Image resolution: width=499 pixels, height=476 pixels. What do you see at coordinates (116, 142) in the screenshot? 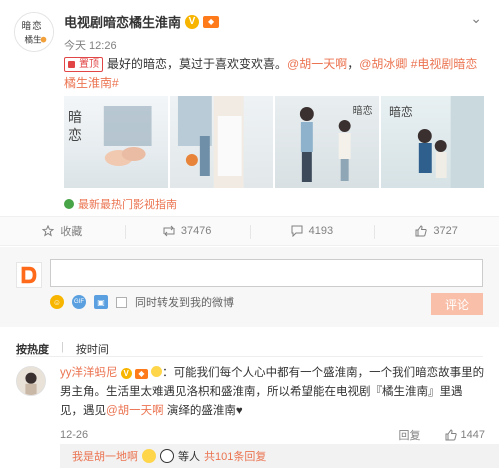
I see `post-image: 暗 恋` at bounding box center [116, 142].